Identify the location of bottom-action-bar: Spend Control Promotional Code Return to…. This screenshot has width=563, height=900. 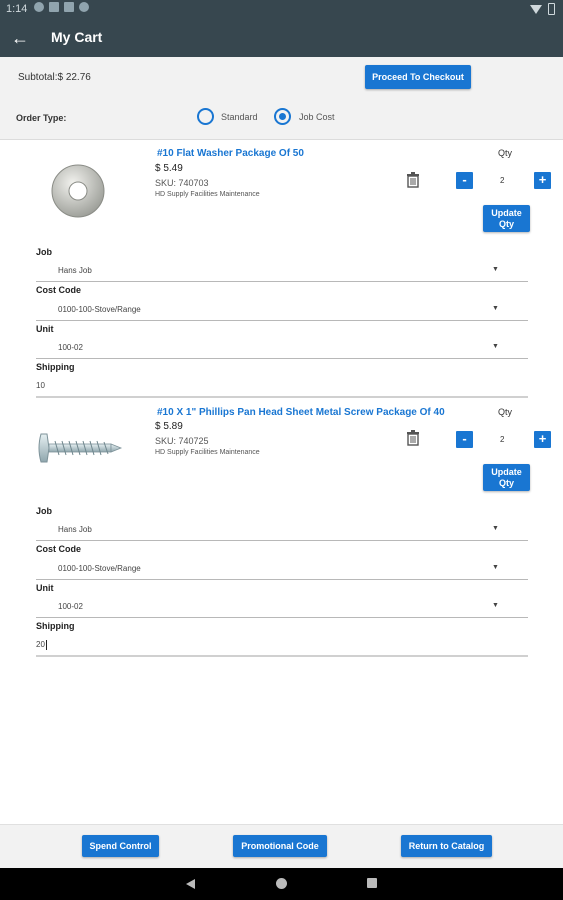
(281, 846).